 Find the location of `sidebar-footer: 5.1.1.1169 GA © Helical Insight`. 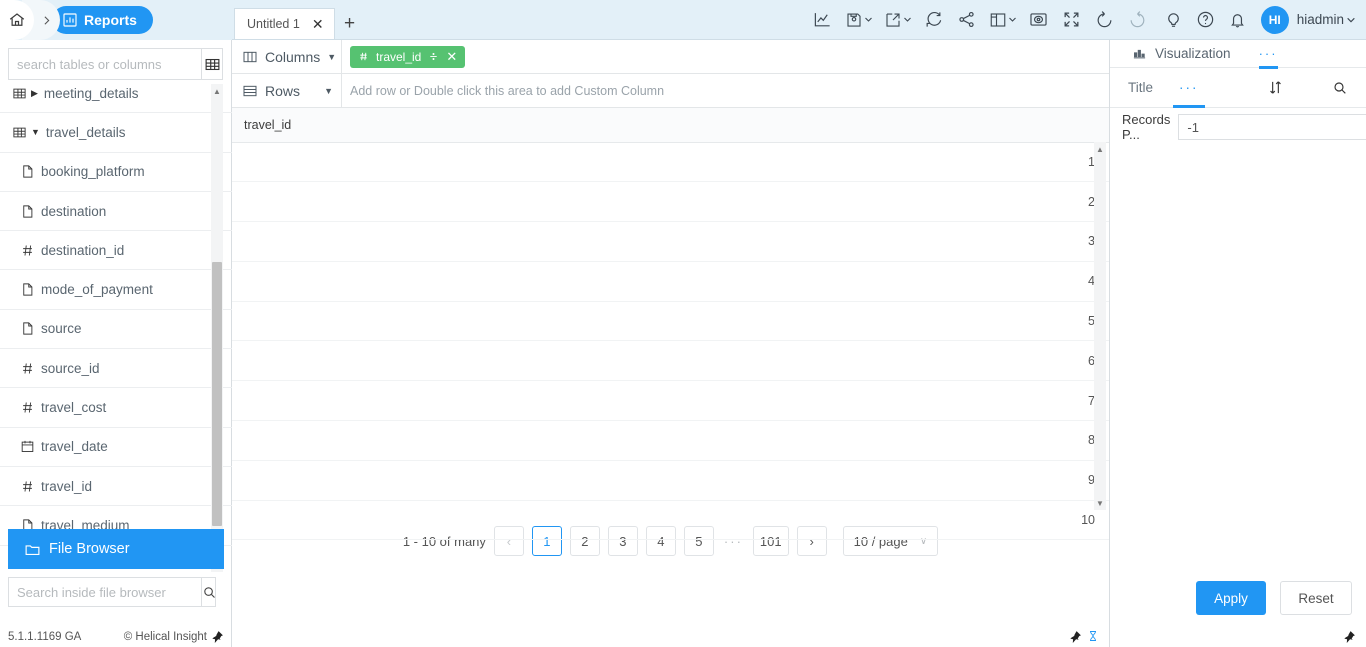

sidebar-footer: 5.1.1.1169 GA © Helical Insight is located at coordinates (116, 636).